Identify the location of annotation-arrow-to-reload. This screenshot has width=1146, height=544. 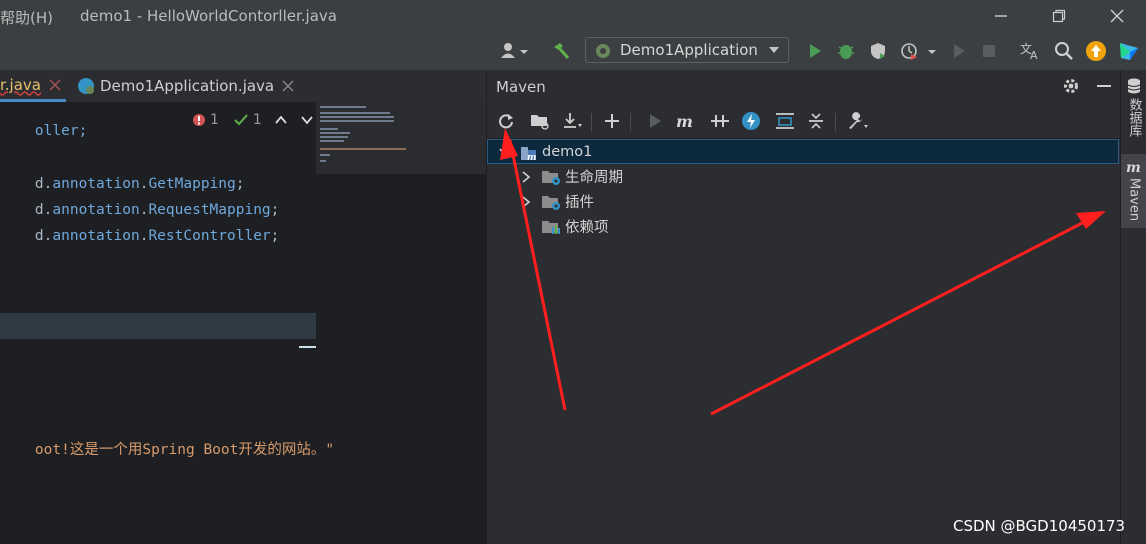
(533, 269).